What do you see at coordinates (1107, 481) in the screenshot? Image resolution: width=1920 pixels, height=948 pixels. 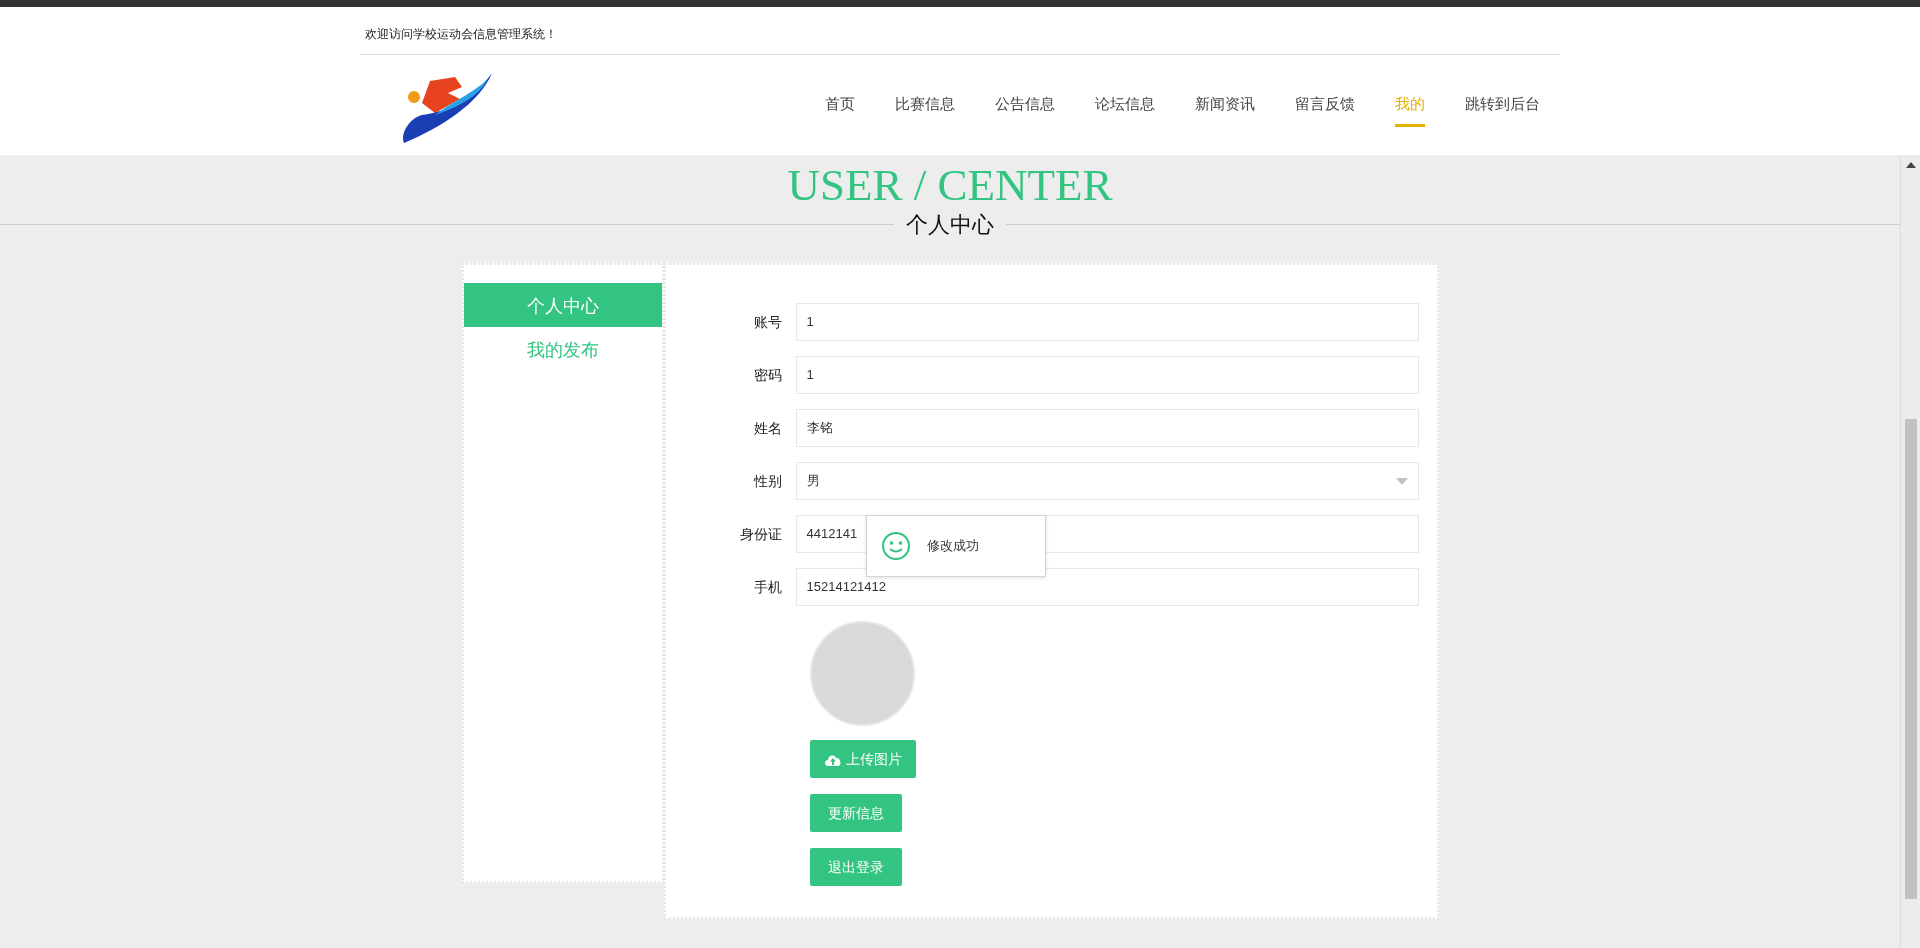 I see `select-field: 男` at bounding box center [1107, 481].